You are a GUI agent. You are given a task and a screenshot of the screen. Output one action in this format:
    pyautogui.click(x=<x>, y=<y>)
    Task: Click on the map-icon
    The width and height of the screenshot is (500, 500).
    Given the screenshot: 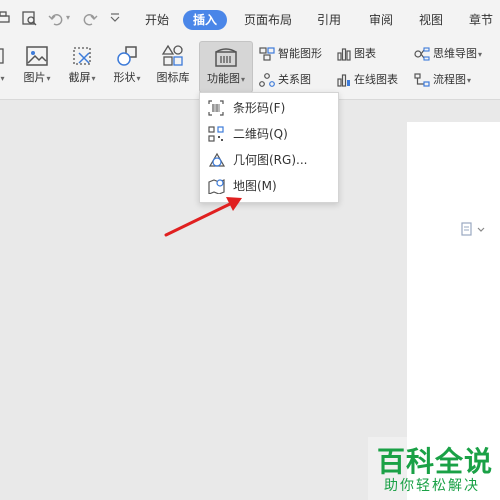 What is the action you would take?
    pyautogui.click(x=216, y=186)
    